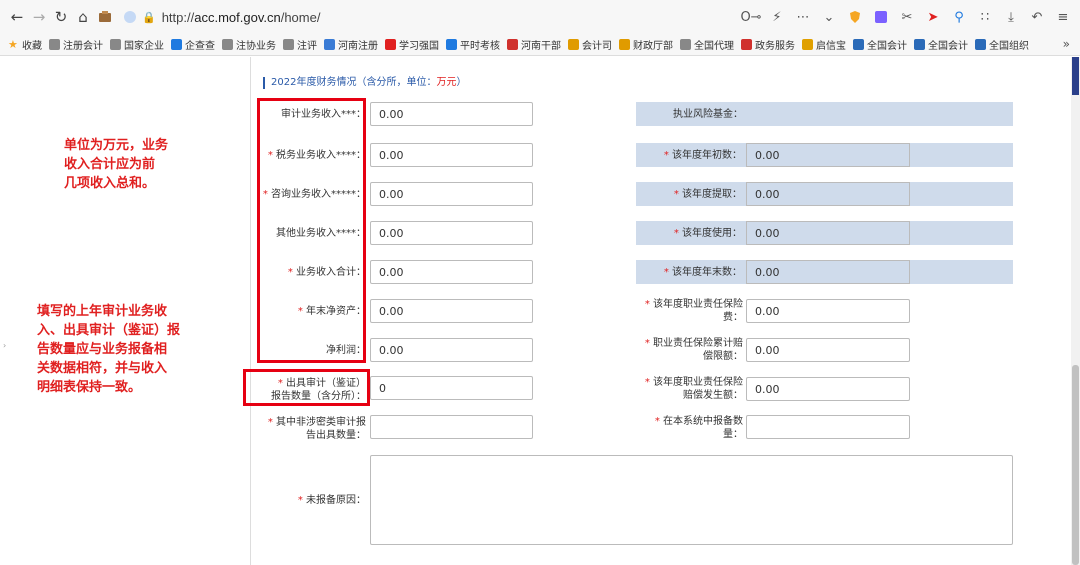  Describe the element at coordinates (768, 44) in the screenshot. I see `bookmark-item: 政务服务` at that location.